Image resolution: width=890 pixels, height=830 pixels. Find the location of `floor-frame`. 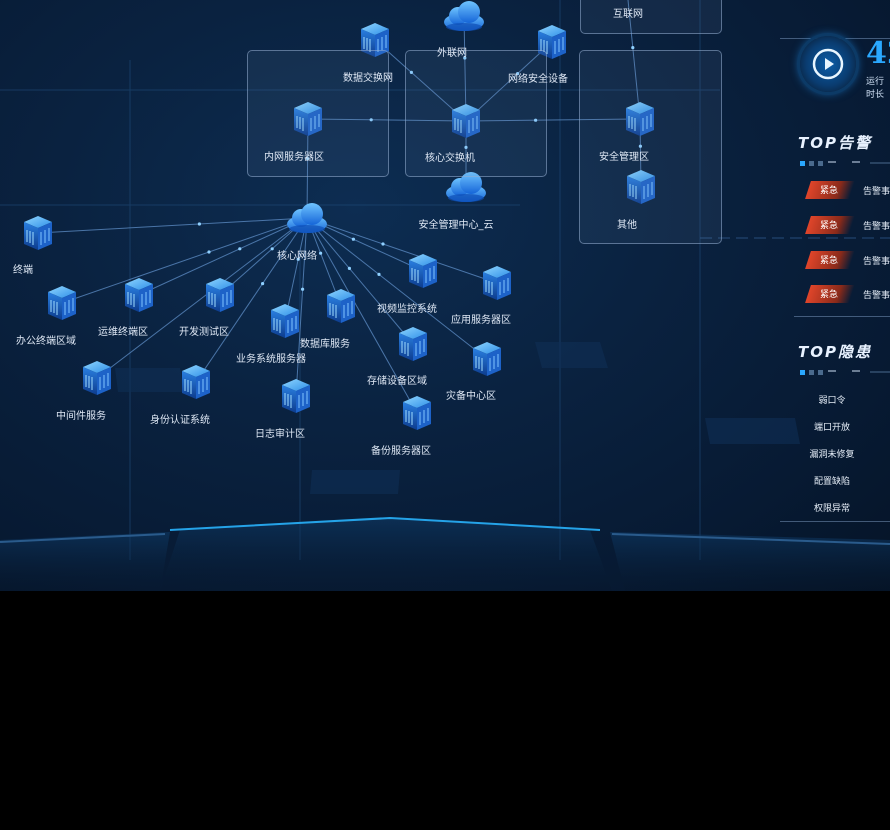

floor-frame is located at coordinates (445, 553).